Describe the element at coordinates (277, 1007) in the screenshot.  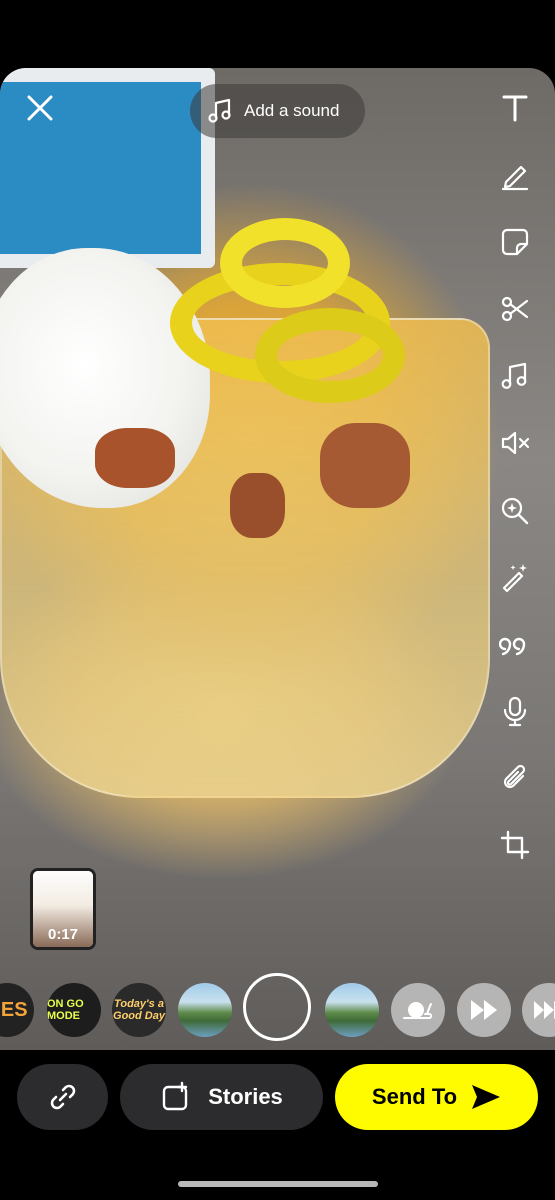
I see `capture-ring` at that location.